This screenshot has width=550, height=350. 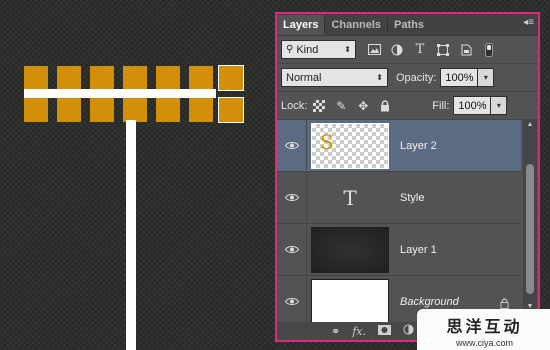 What do you see at coordinates (350, 197) in the screenshot?
I see `type-layer-icon: T` at bounding box center [350, 197].